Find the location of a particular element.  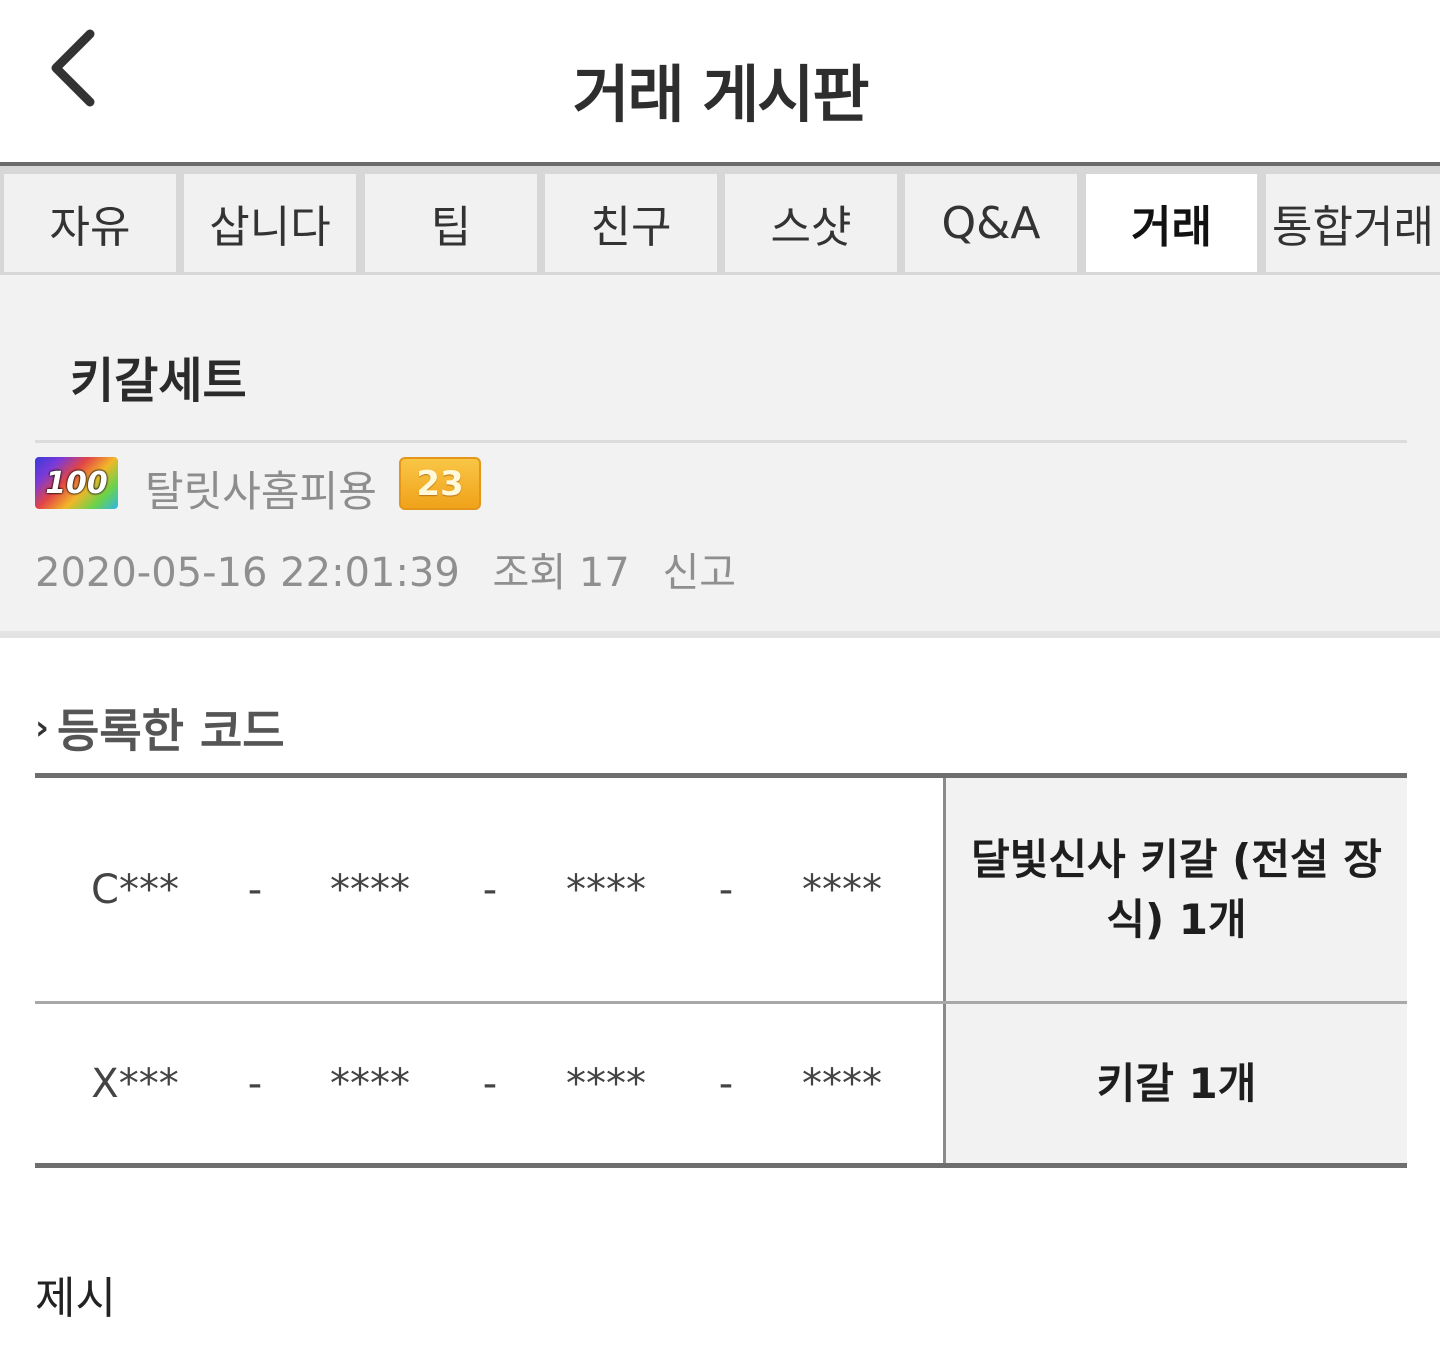

report-link: 신고 is located at coordinates (699, 573).